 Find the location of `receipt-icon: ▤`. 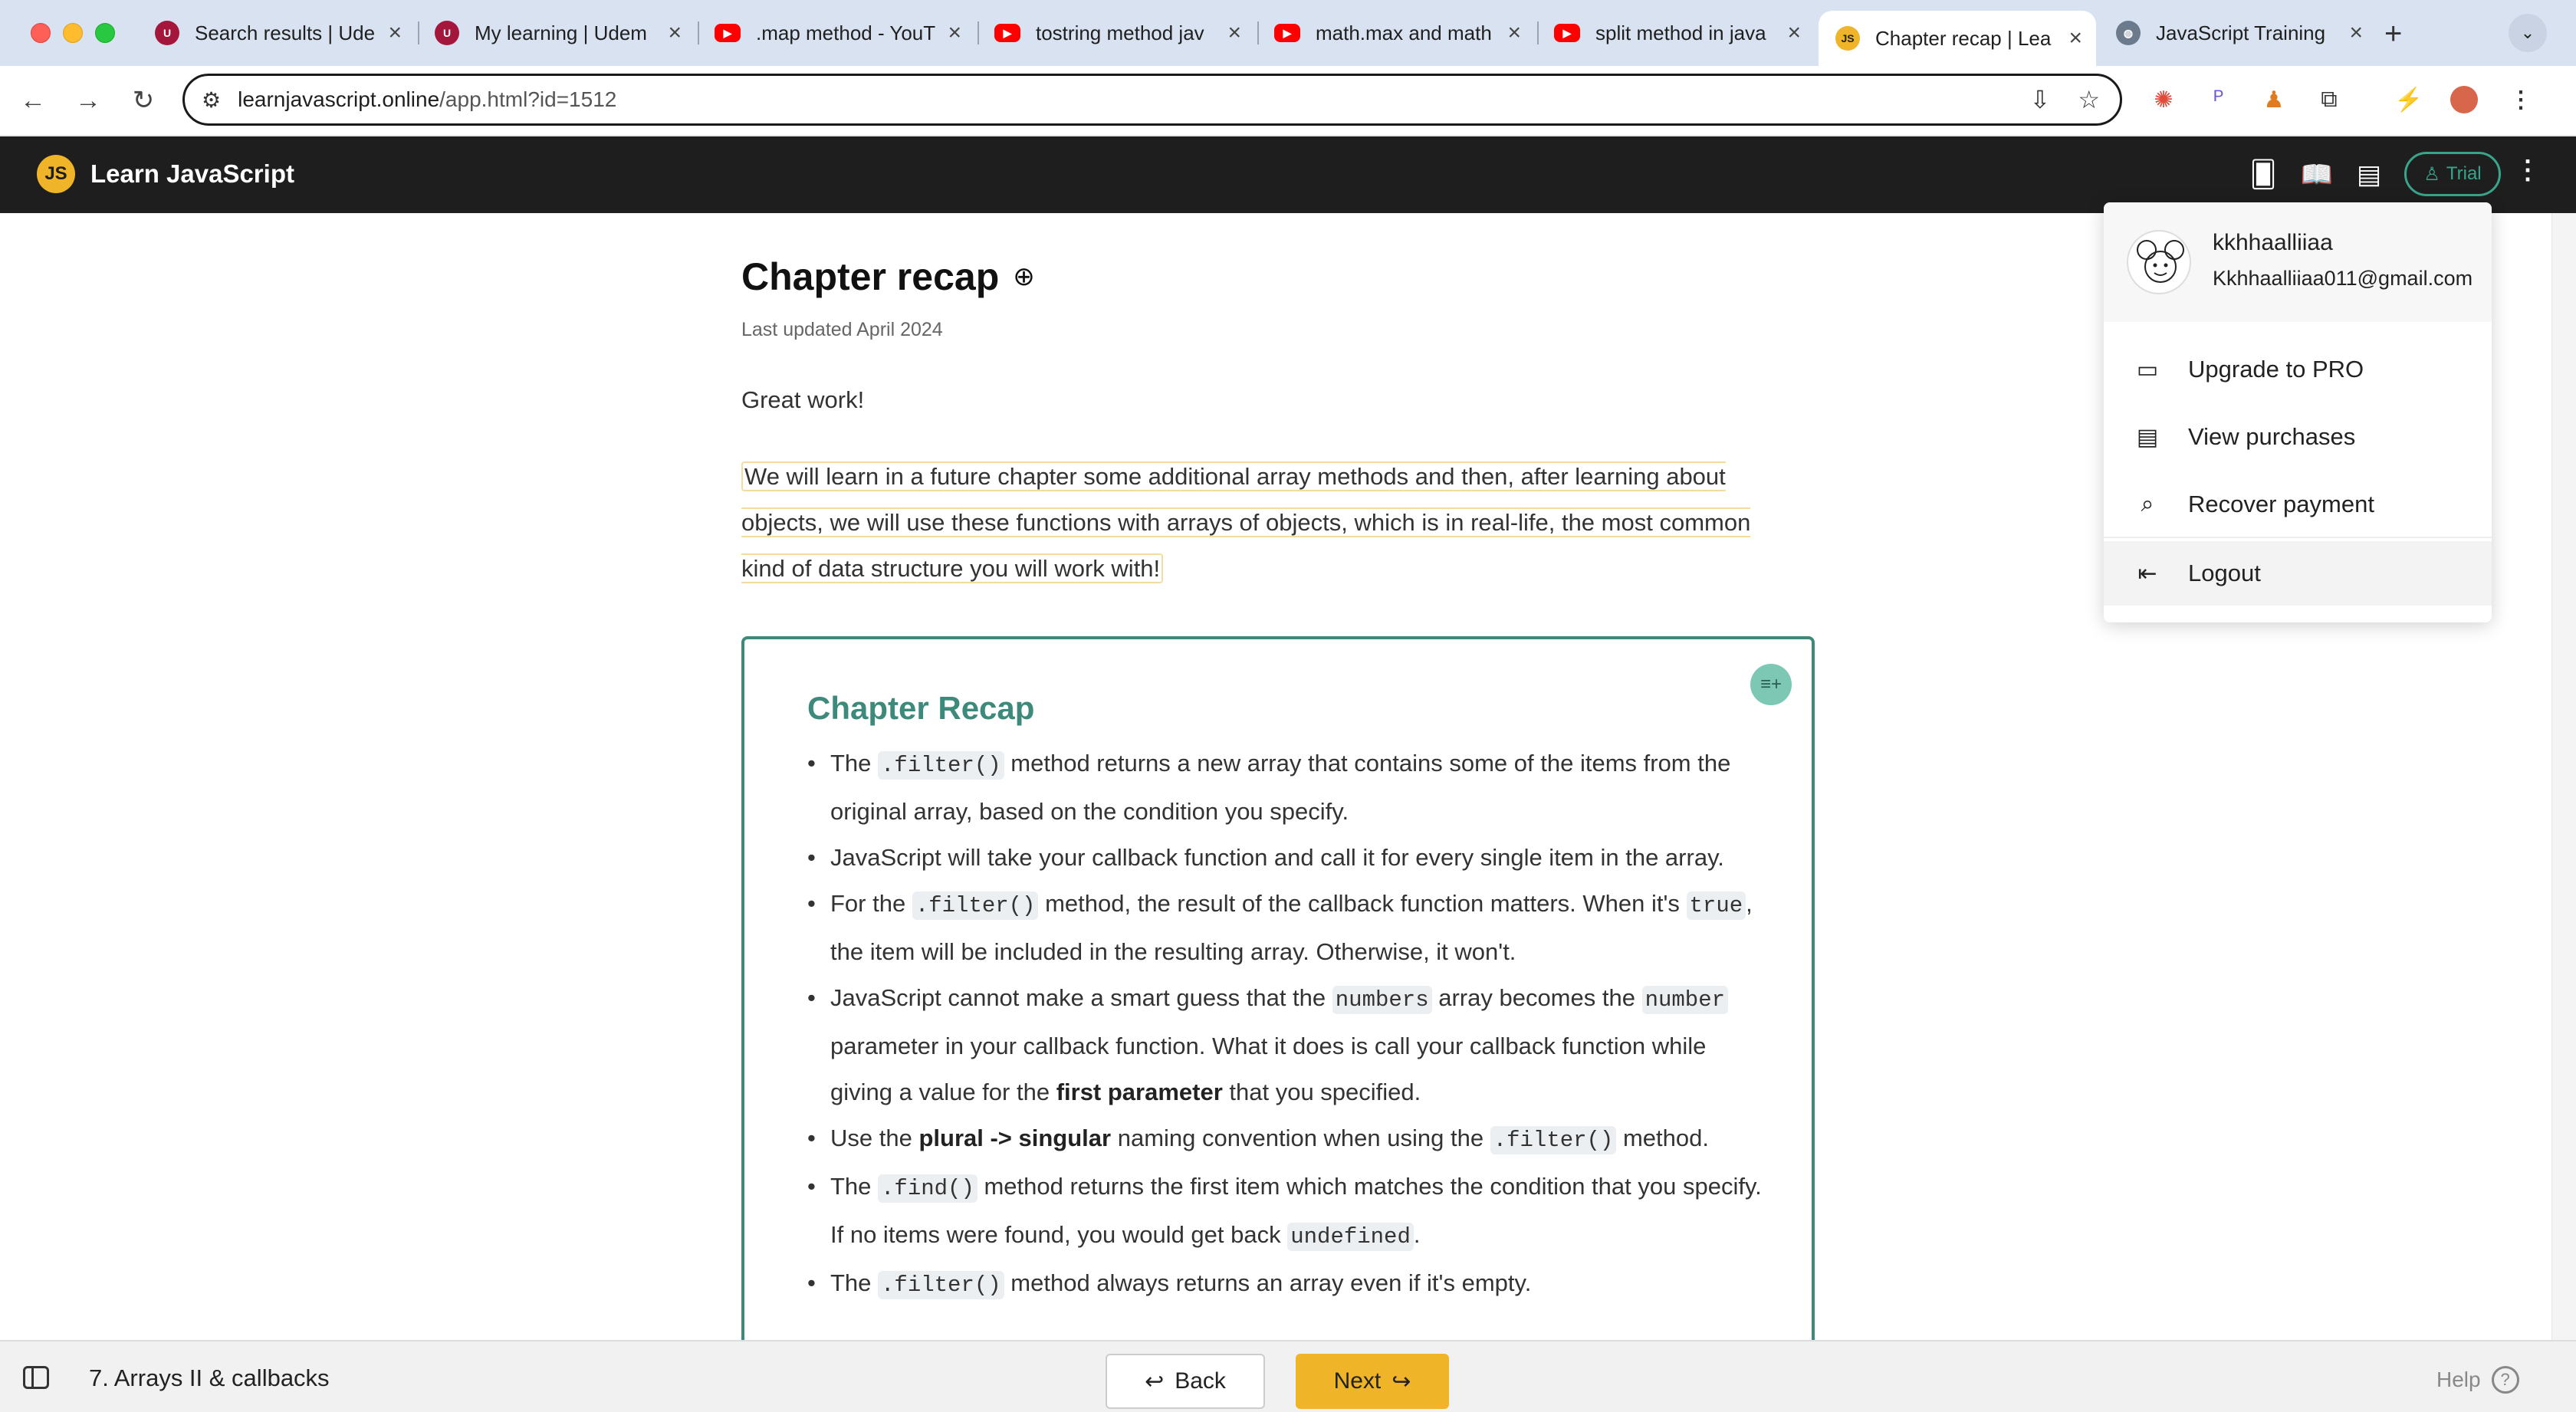

receipt-icon: ▤ is located at coordinates (2147, 437).